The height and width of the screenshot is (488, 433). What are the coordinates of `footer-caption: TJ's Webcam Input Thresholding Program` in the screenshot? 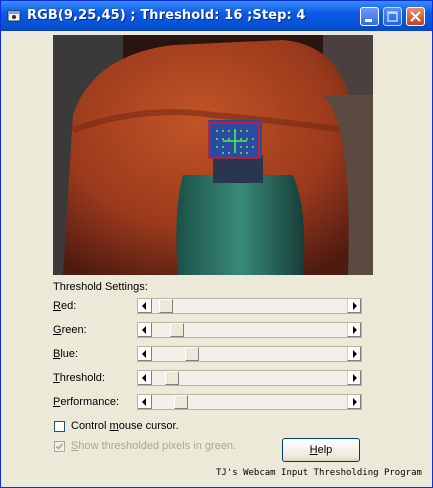 It's located at (319, 473).